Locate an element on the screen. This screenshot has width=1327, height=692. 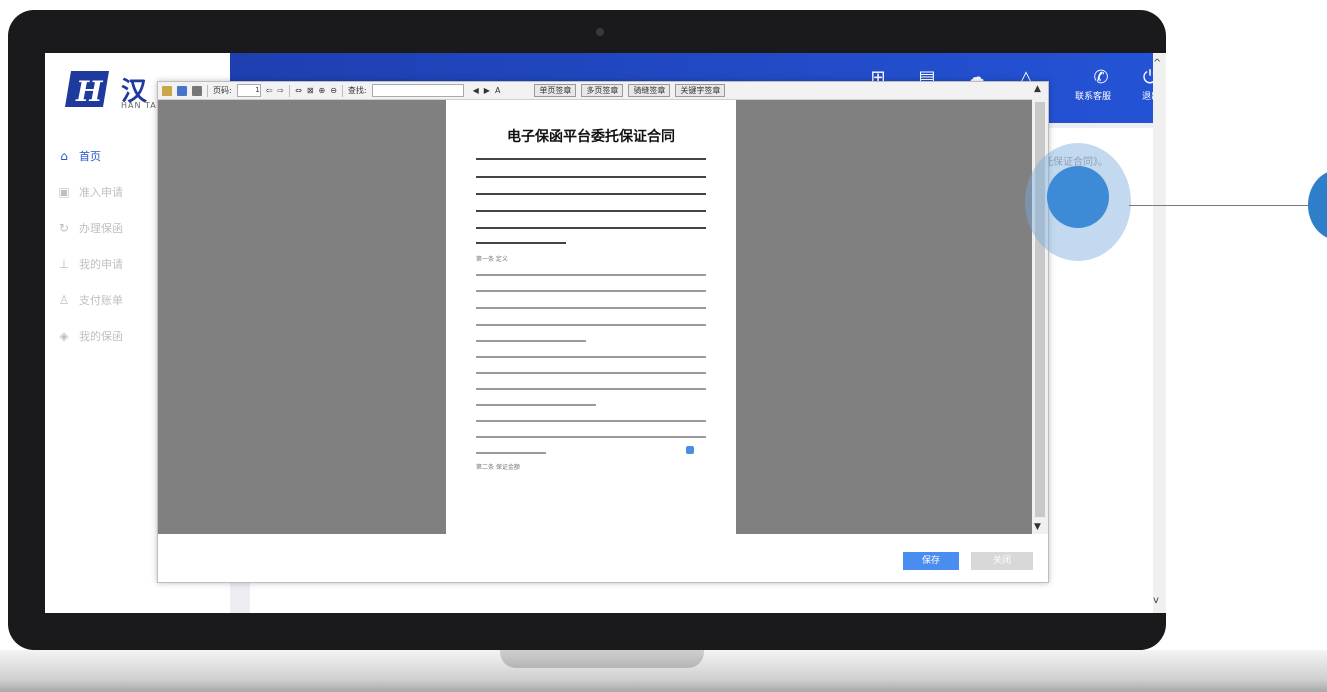
chevron-up-icon: ▲ is located at coordinates (1037, 89).